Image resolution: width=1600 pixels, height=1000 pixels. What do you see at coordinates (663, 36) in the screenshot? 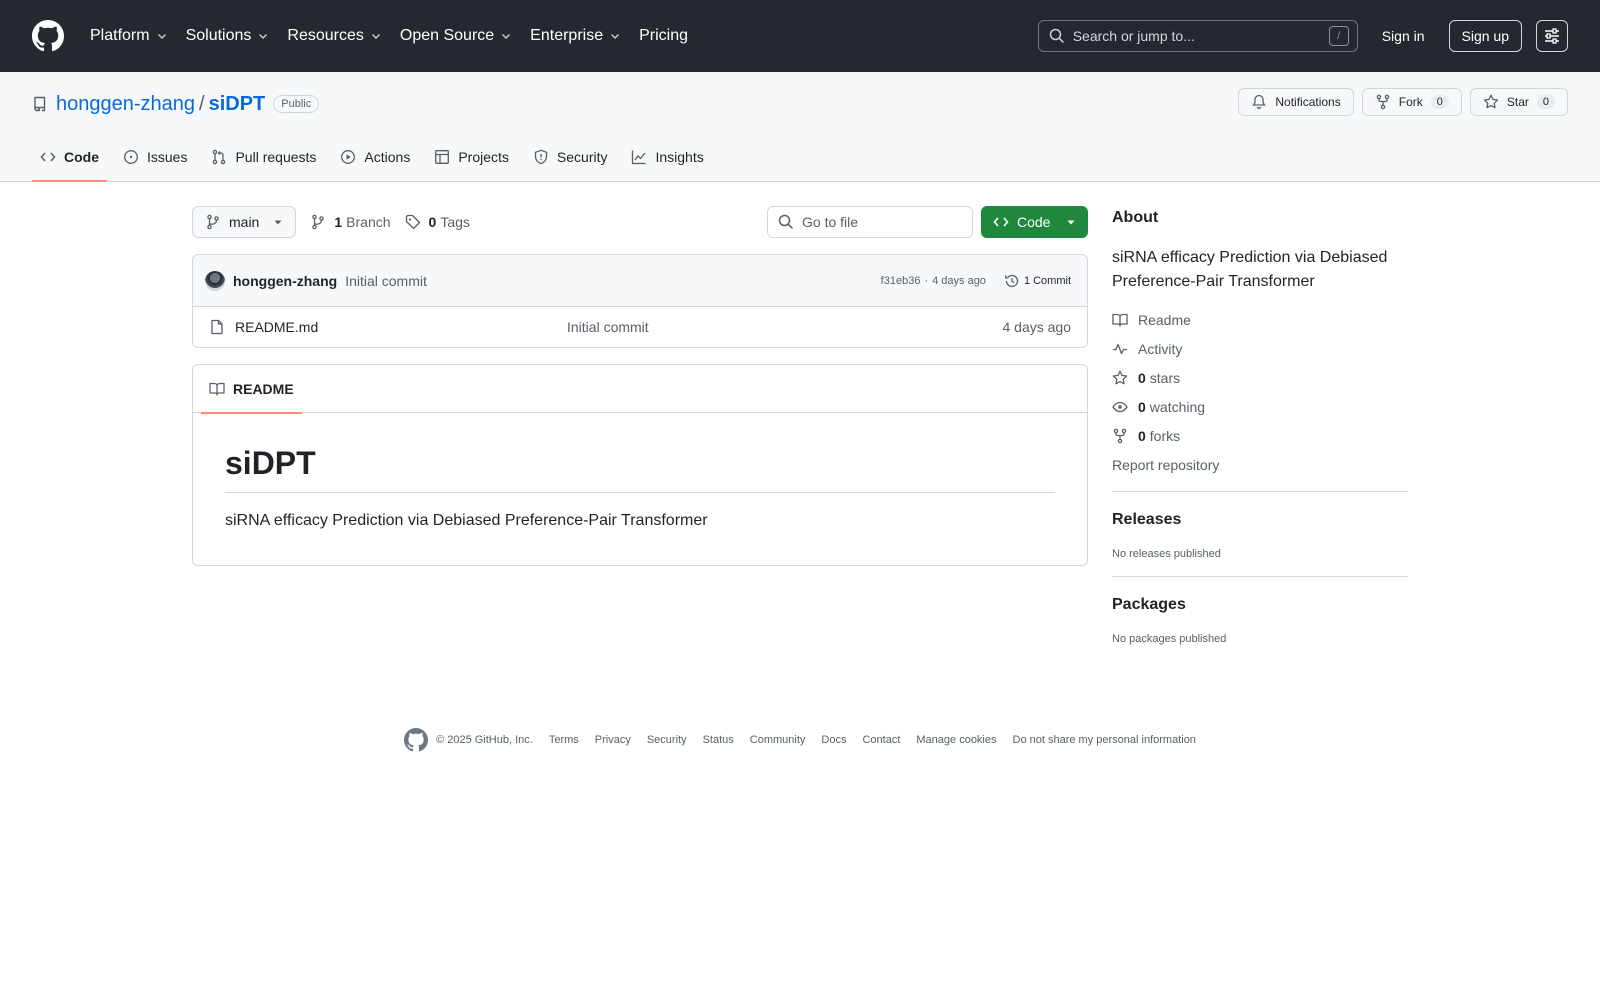
I see `nav-pricing: Pricing` at bounding box center [663, 36].